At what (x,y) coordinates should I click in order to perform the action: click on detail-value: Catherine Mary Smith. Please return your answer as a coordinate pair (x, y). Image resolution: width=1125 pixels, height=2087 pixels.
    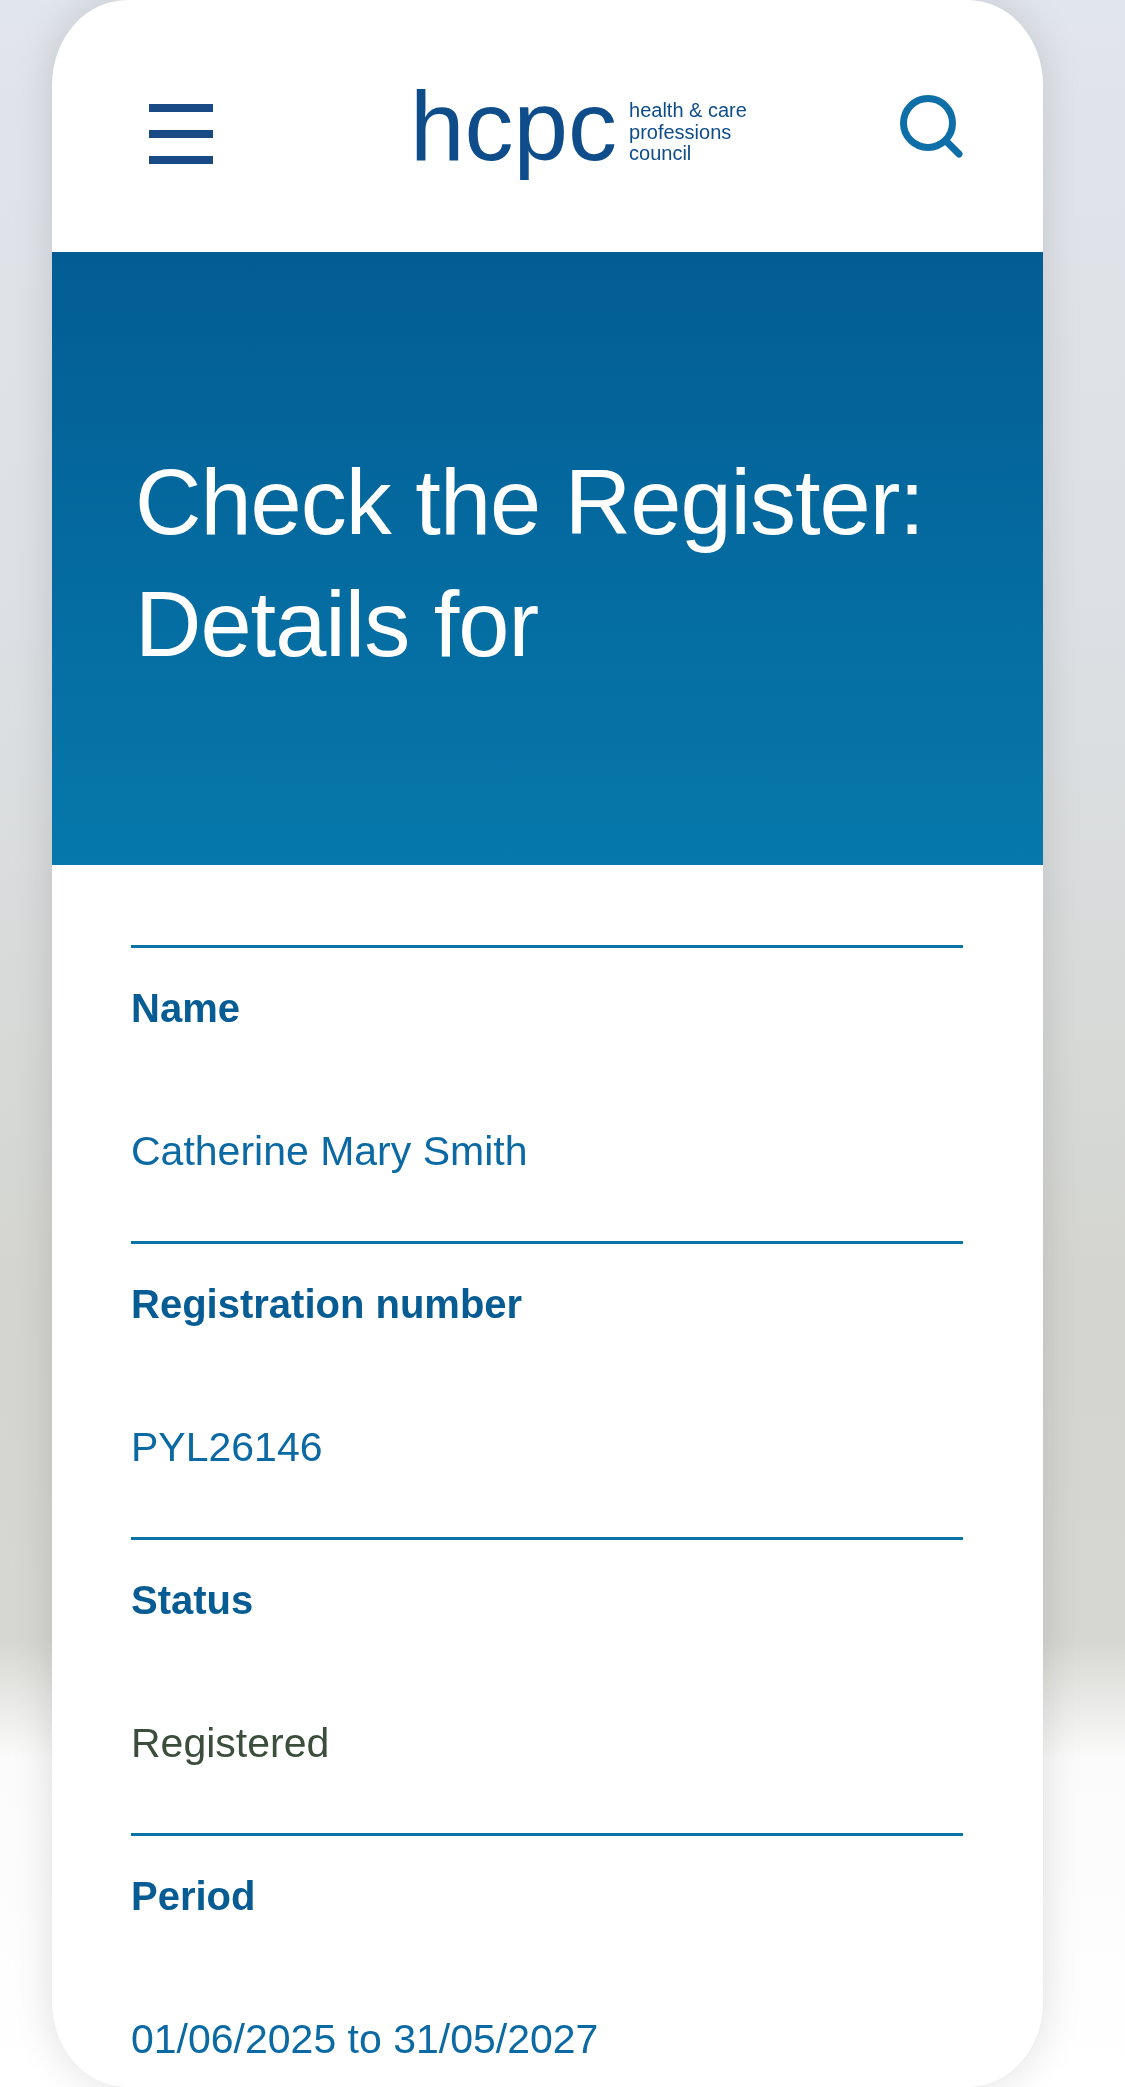
    Looking at the image, I should click on (329, 1151).